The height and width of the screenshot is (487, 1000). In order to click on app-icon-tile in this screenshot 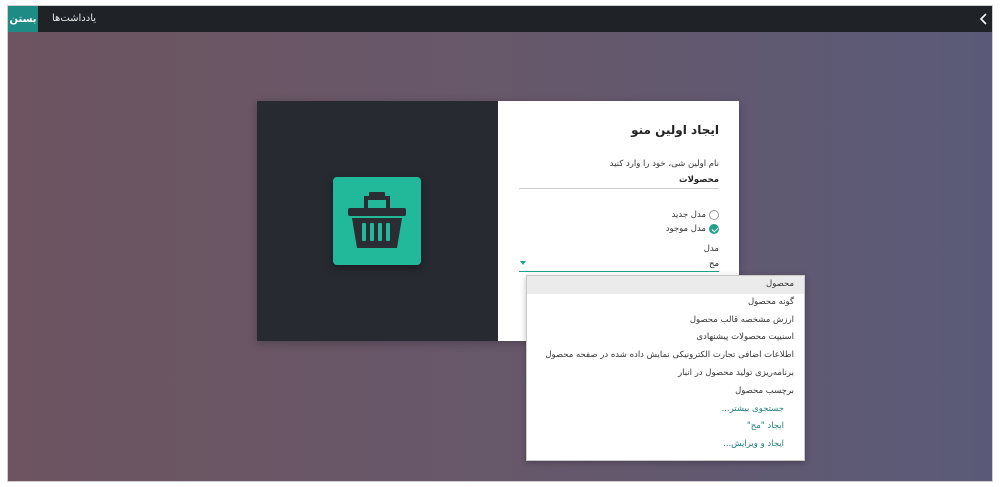, I will do `click(377, 221)`.